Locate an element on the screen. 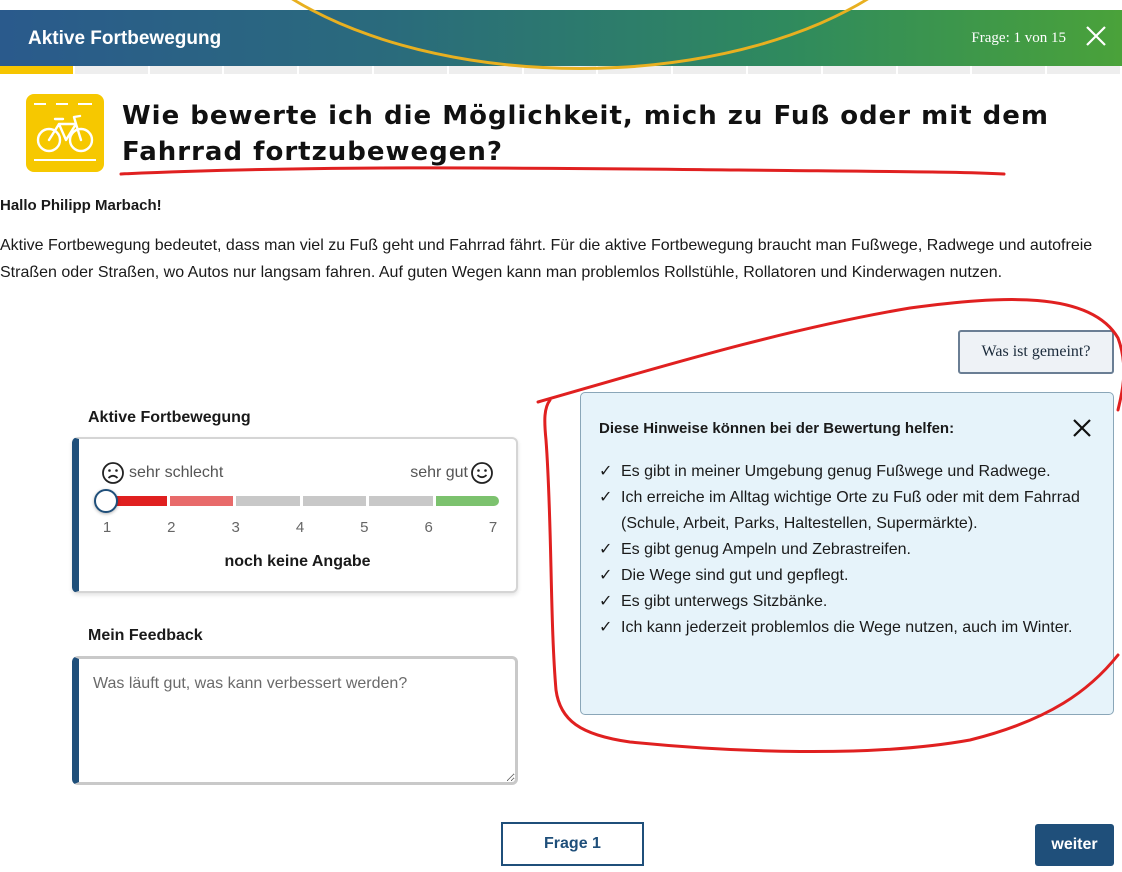  rating-high-label: sehr gut is located at coordinates (439, 472).